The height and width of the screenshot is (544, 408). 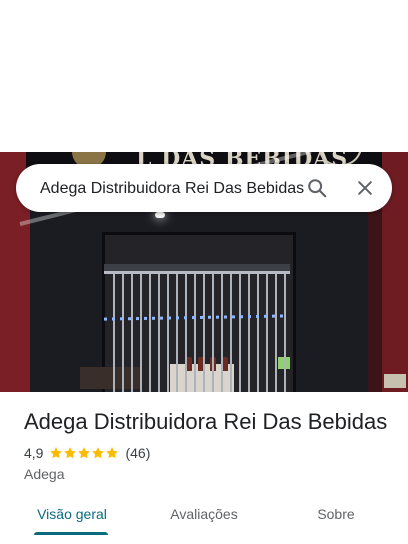 I want to click on tab-reviews: Avaliações, so click(x=204, y=516).